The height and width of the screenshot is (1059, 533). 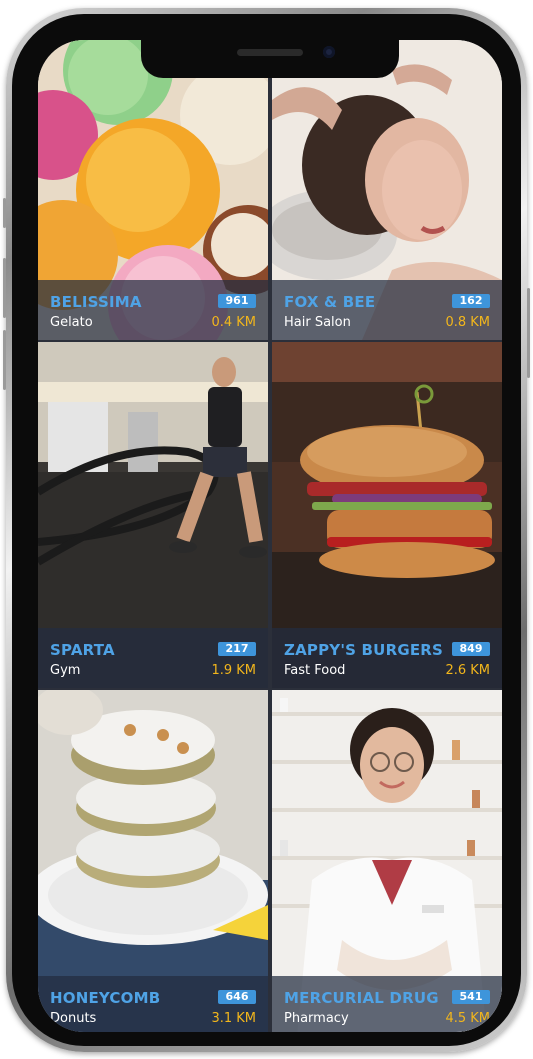 I want to click on review-count-badge: 961, so click(x=237, y=301).